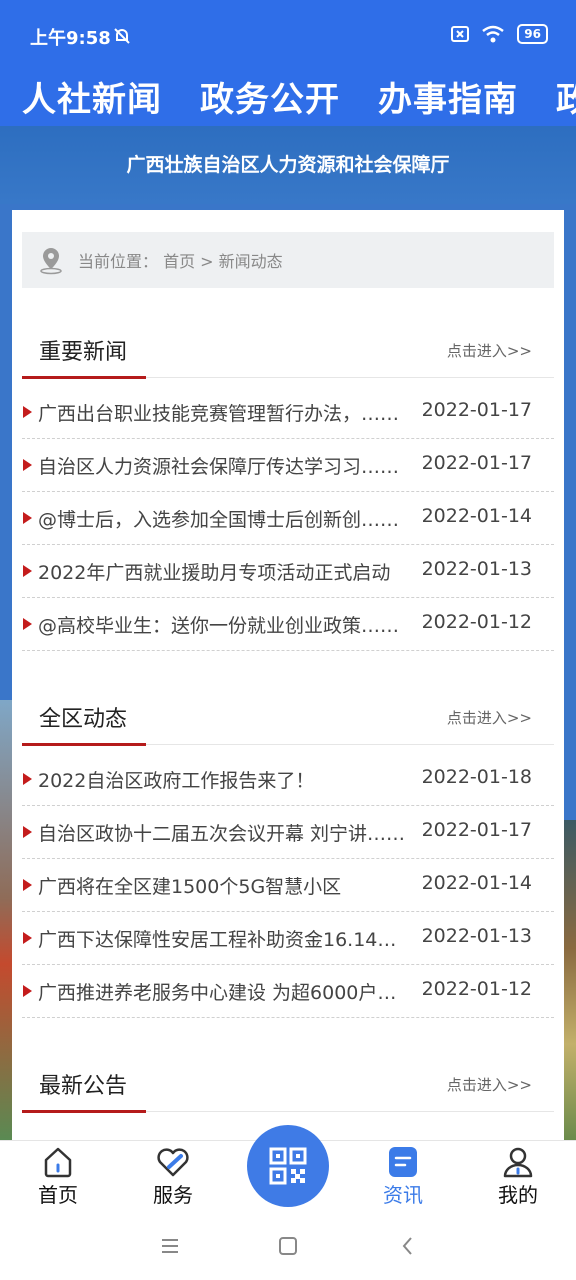  What do you see at coordinates (566, 96) in the screenshot?
I see `tab-more-partial: 政` at bounding box center [566, 96].